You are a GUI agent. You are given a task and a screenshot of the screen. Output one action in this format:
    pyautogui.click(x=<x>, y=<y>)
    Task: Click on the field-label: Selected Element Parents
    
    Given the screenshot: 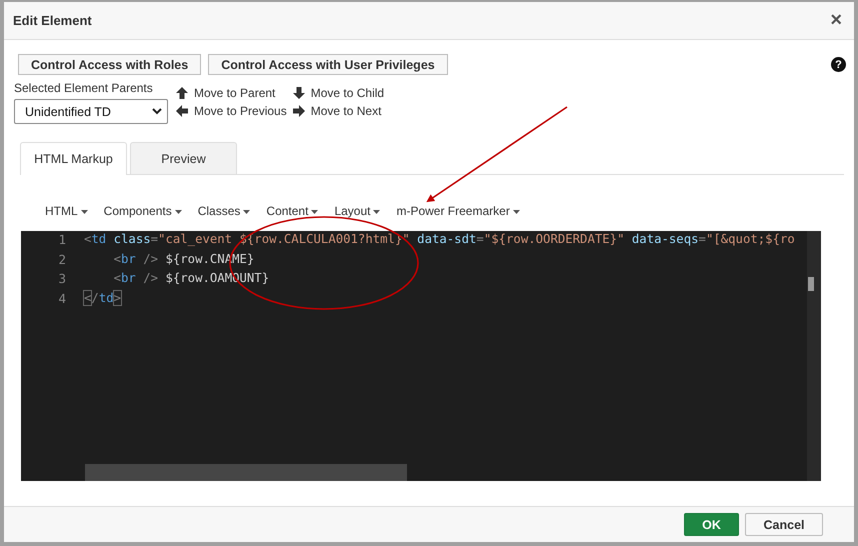 What is the action you would take?
    pyautogui.click(x=84, y=88)
    